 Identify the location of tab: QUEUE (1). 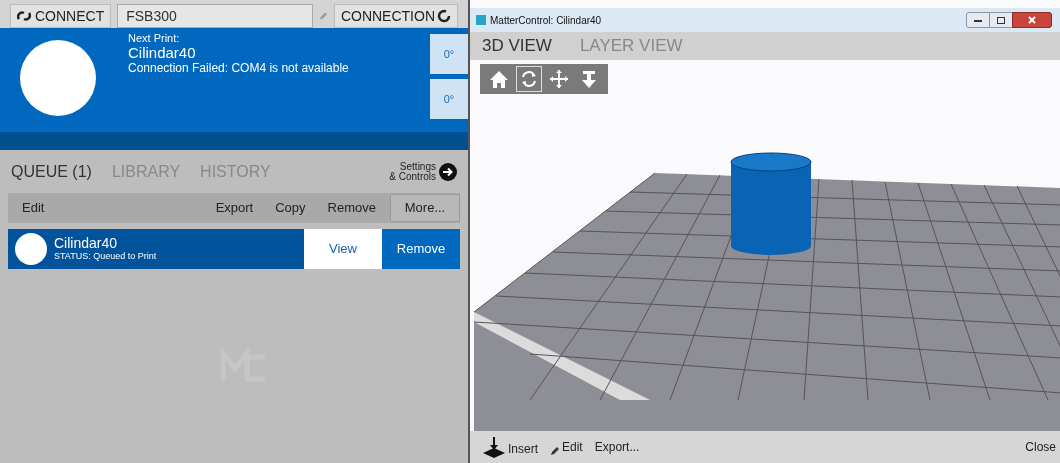
(51, 171).